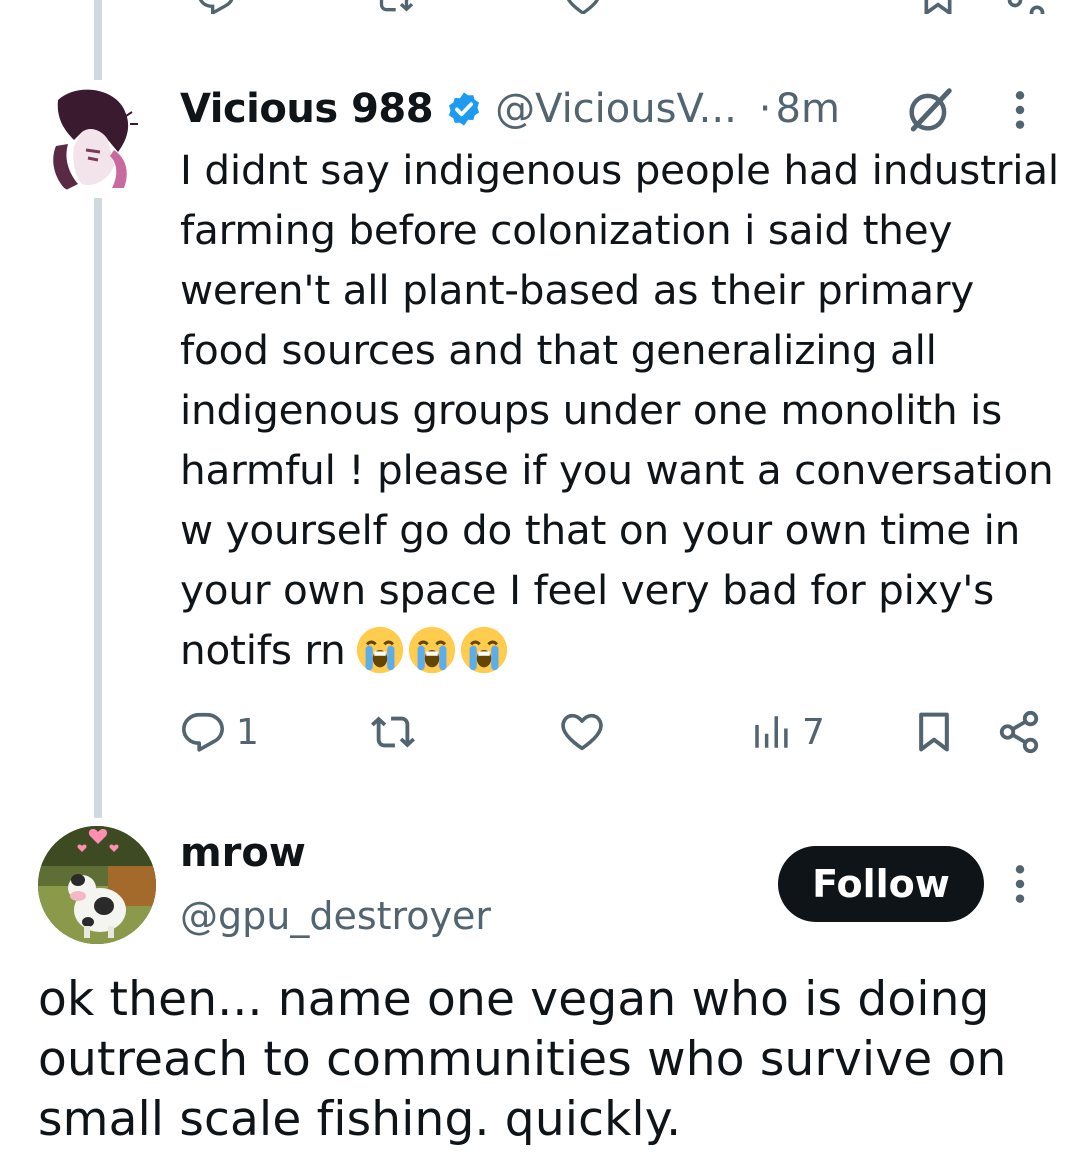 This screenshot has width=1080, height=1156. What do you see at coordinates (464, 109) in the screenshot?
I see `verified-badge-icon` at bounding box center [464, 109].